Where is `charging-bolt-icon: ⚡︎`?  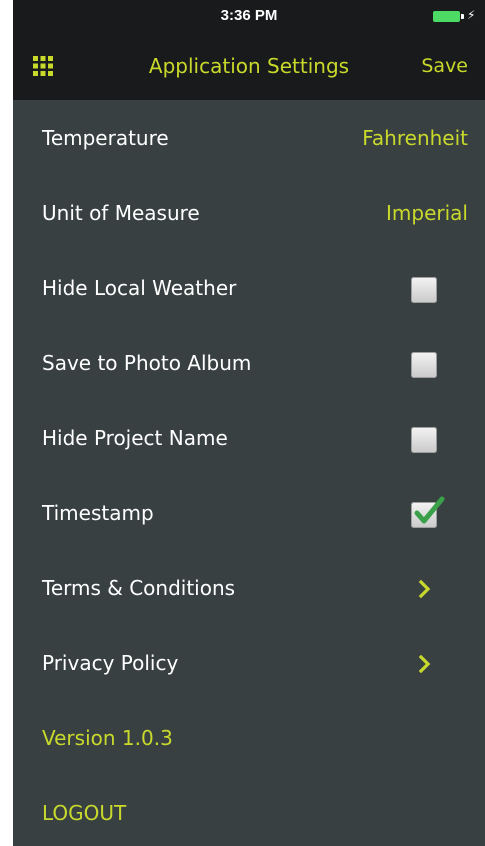 charging-bolt-icon: ⚡︎ is located at coordinates (471, 15).